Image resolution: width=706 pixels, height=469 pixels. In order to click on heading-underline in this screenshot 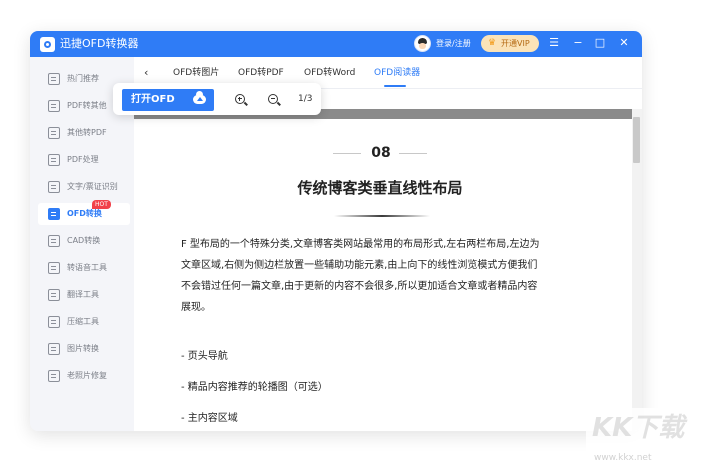, I will do `click(382, 216)`.